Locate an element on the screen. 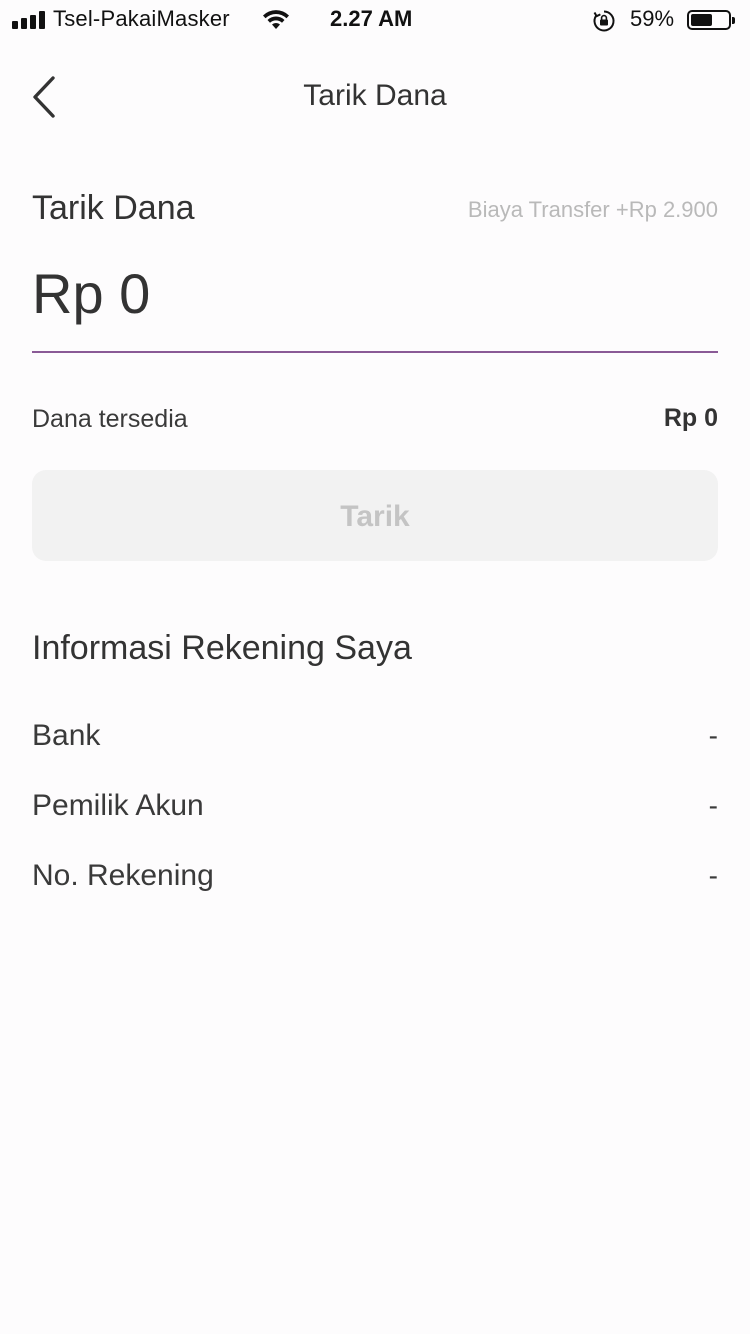 This screenshot has width=750, height=1334. available-funds-label: Dana tersedia is located at coordinates (110, 419).